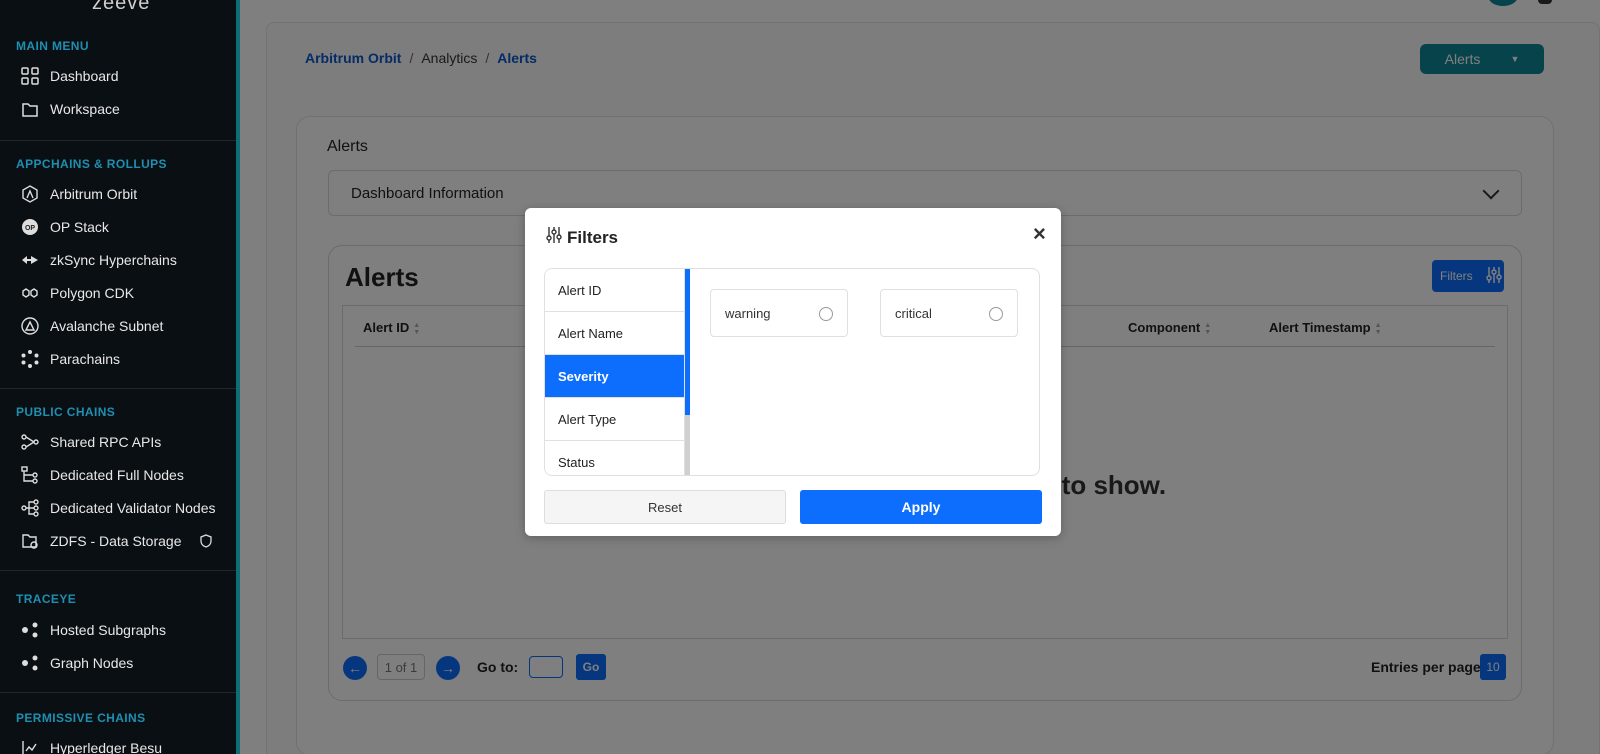 The image size is (1600, 754). I want to click on reset-button: Reset, so click(665, 507).